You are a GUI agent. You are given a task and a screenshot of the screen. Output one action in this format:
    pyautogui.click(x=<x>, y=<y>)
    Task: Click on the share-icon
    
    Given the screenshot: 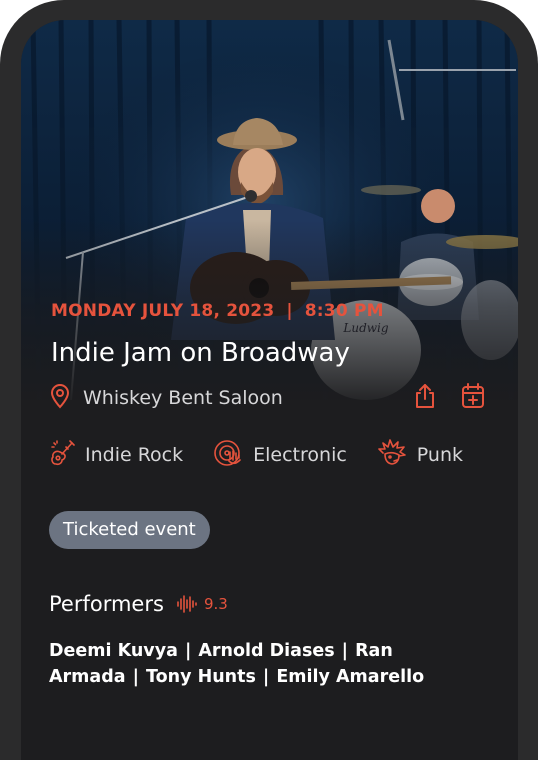 What is the action you would take?
    pyautogui.click(x=425, y=396)
    